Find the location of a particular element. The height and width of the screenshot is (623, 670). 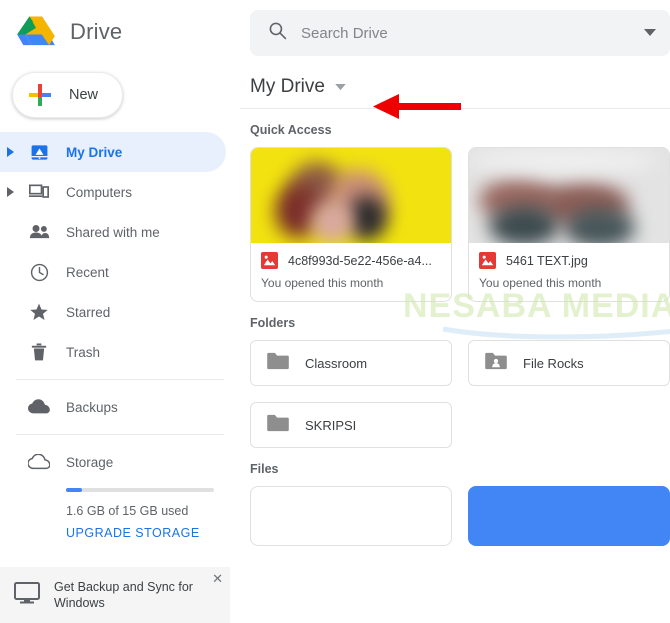

cloud-filled-icon is located at coordinates (39, 407).